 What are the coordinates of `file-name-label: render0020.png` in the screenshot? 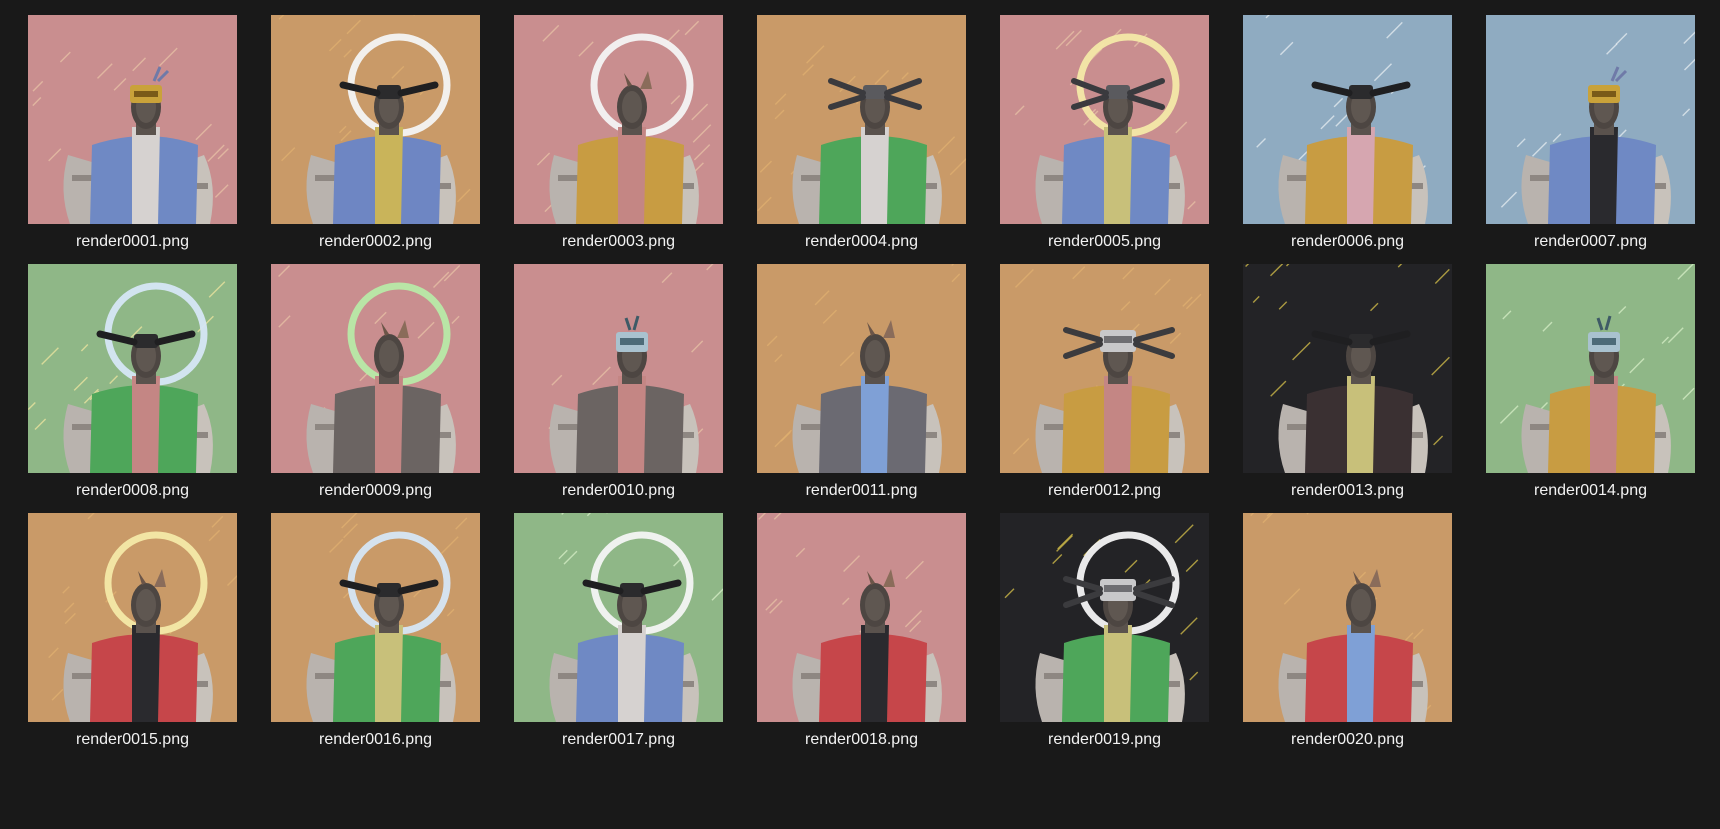 It's located at (1347, 740).